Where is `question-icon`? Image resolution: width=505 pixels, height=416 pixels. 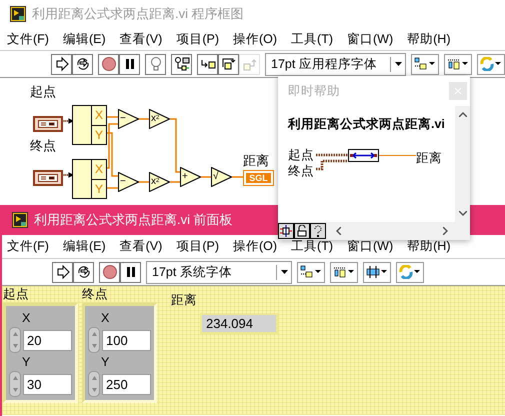
question-icon is located at coordinates (318, 231).